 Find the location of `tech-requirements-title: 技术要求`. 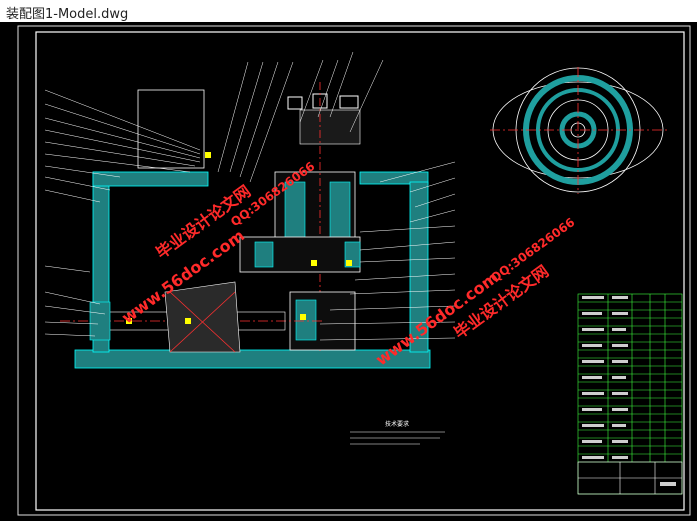

tech-requirements-title: 技术要求 is located at coordinates (397, 424).